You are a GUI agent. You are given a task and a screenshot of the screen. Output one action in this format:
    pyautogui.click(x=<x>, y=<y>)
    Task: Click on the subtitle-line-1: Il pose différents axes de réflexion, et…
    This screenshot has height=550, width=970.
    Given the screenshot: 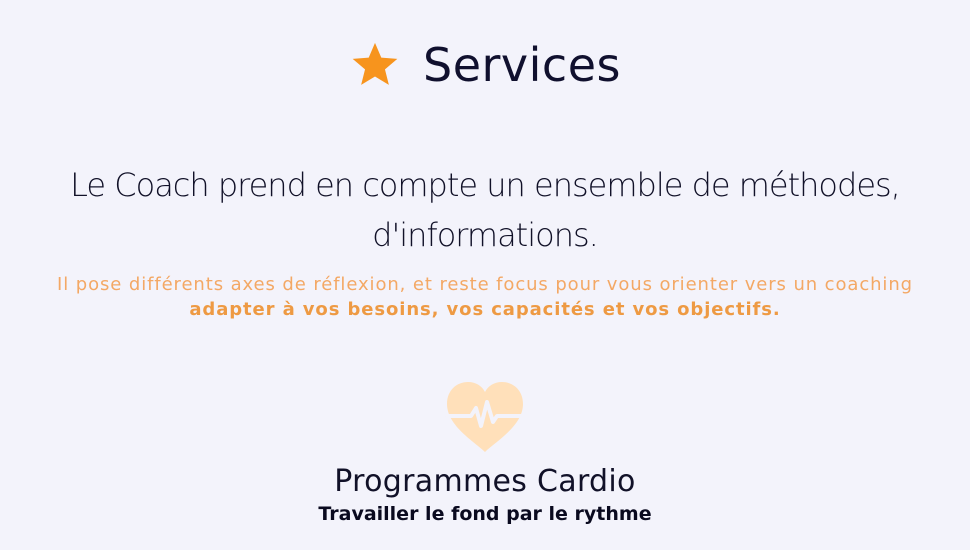 What is the action you would take?
    pyautogui.click(x=485, y=284)
    